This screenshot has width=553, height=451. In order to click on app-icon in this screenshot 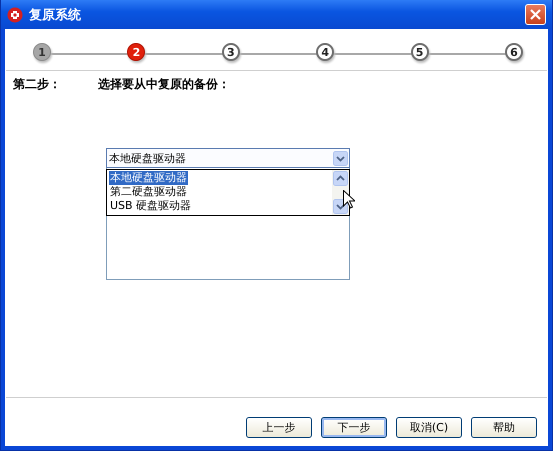, I will do `click(15, 14)`.